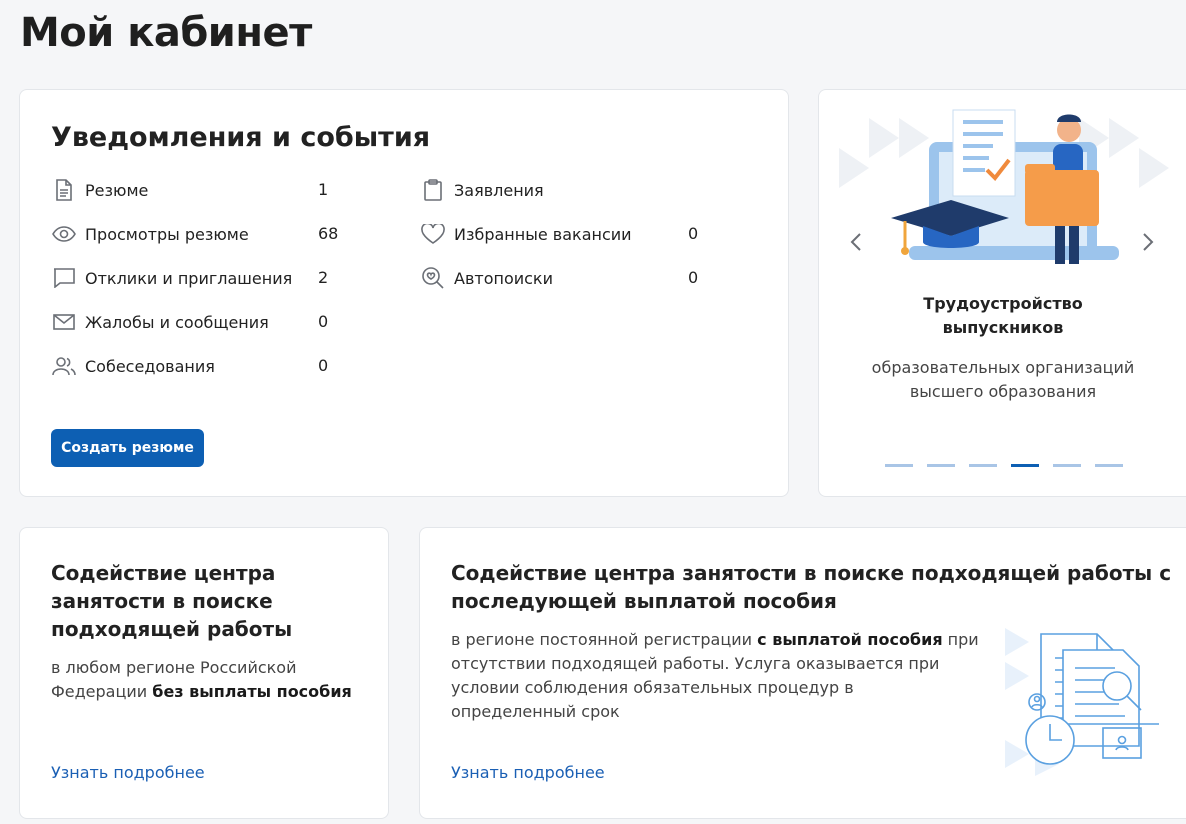 The height and width of the screenshot is (824, 1186). I want to click on notif-item-complaints: Жалобы и сообщения, so click(160, 322).